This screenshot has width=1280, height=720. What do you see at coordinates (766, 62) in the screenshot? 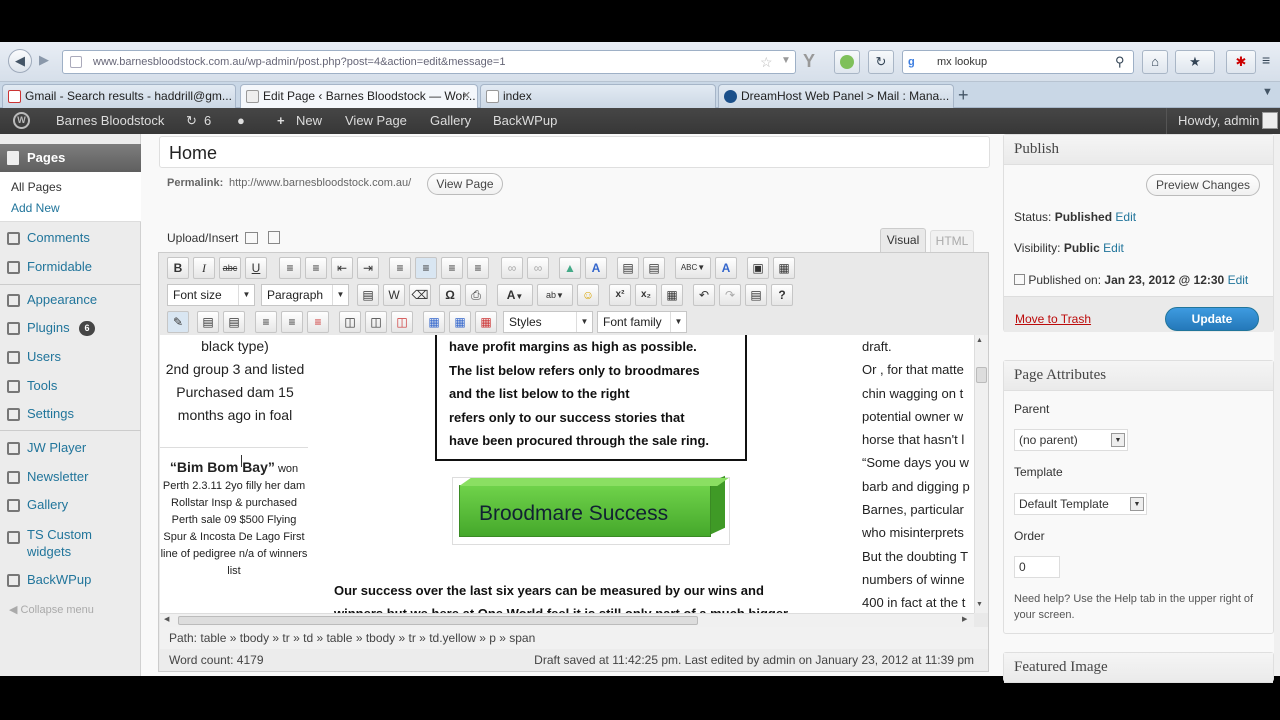
I see `star-icon: ☆` at bounding box center [766, 62].